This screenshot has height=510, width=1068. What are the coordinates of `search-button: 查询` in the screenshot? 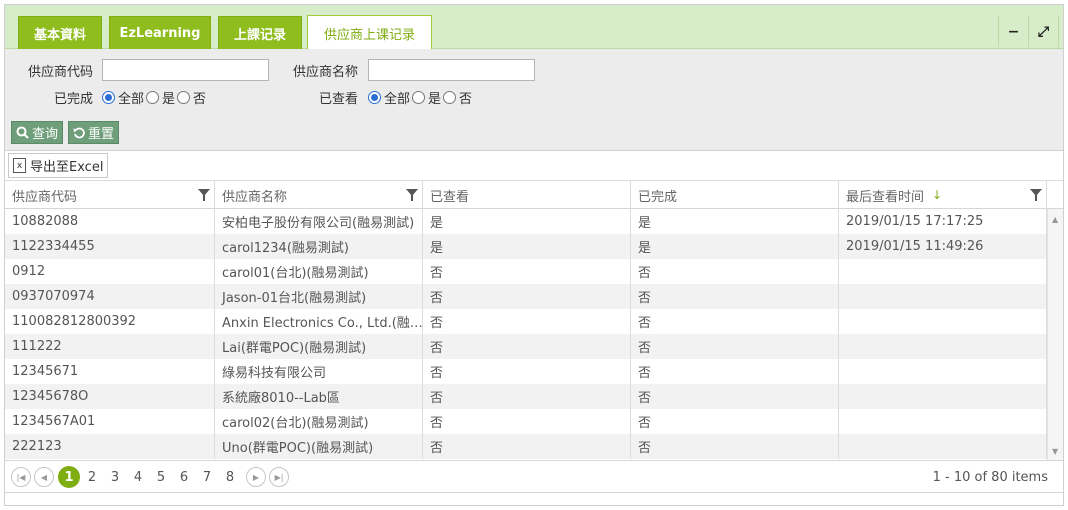 It's located at (37, 132).